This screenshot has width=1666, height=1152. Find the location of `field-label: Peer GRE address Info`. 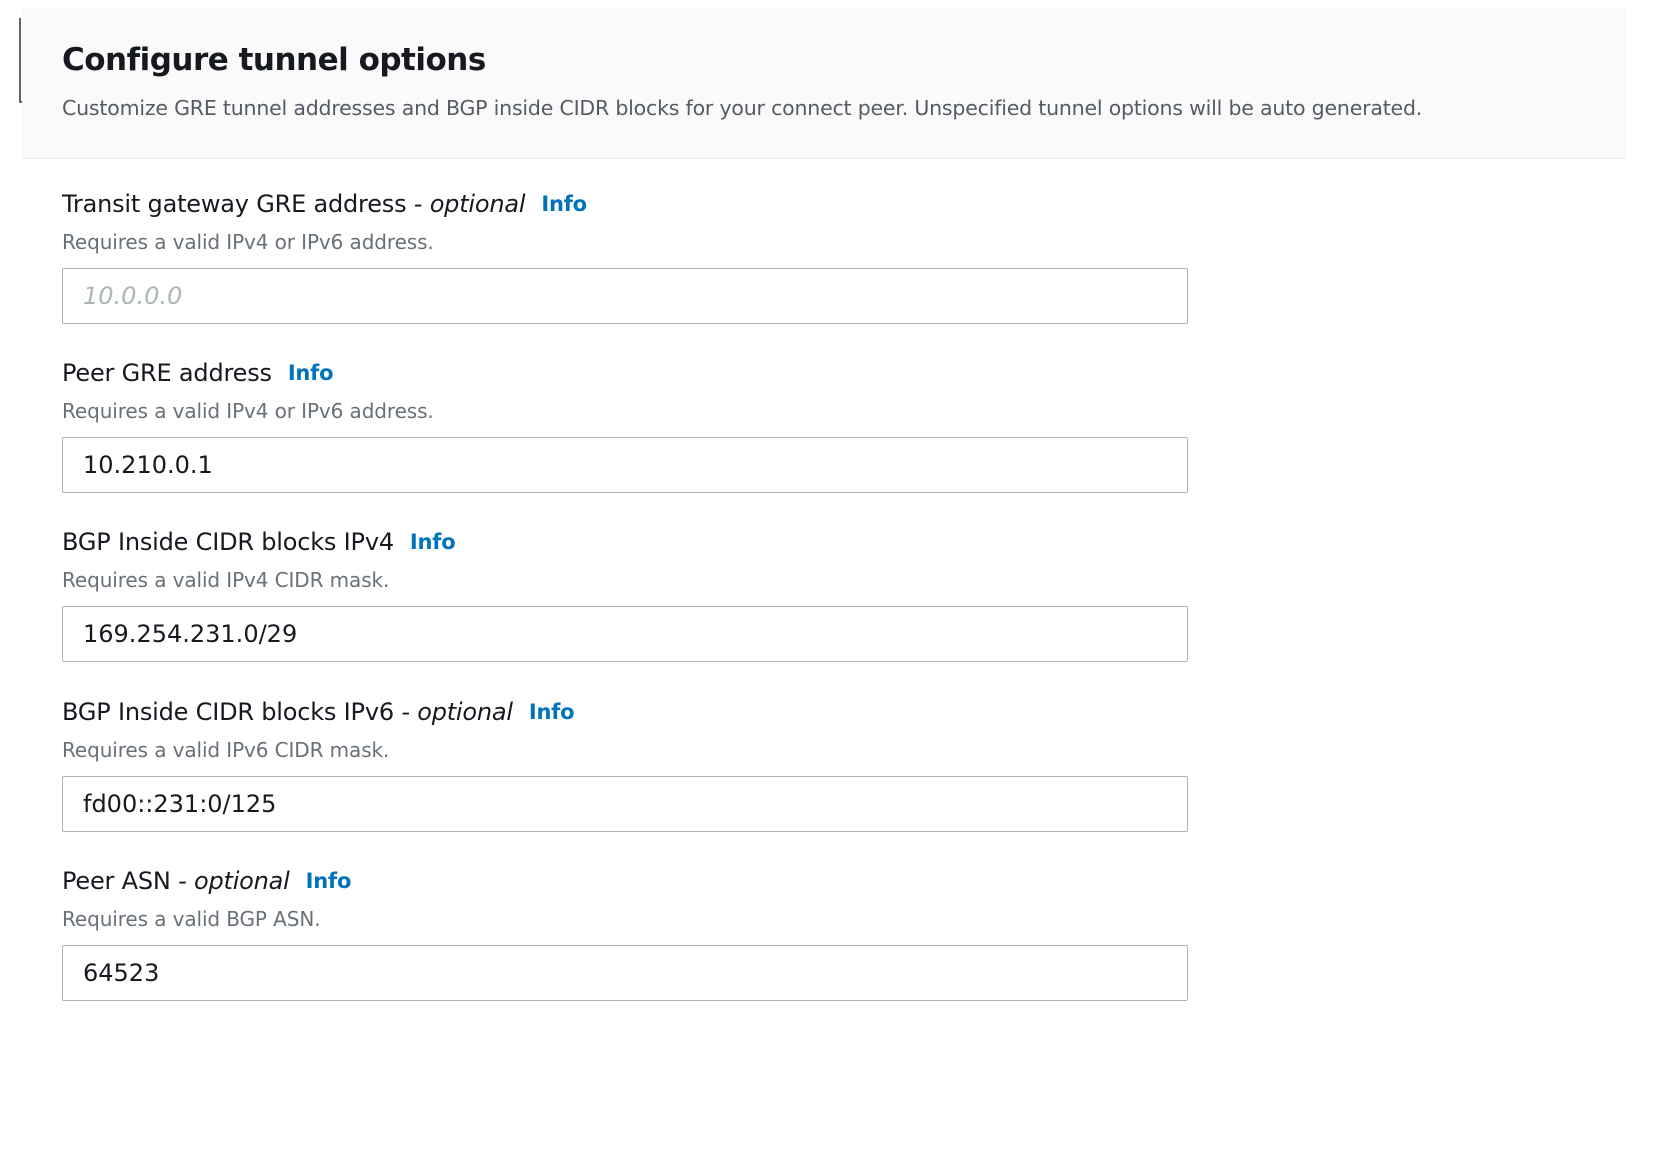

field-label: Peer GRE address Info is located at coordinates (198, 373).